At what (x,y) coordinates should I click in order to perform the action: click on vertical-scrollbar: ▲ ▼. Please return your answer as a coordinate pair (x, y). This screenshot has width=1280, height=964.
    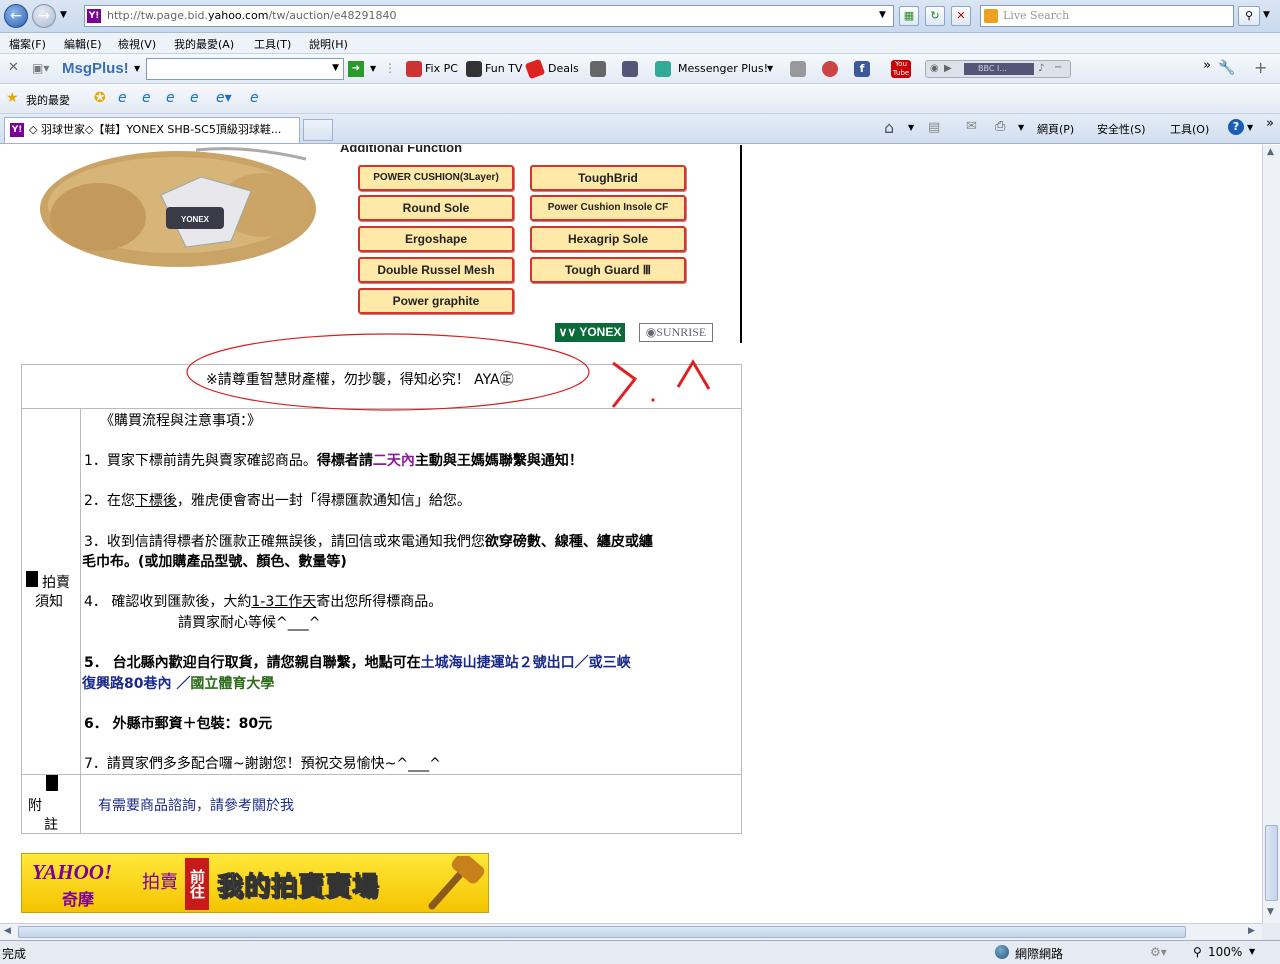
    Looking at the image, I should click on (1271, 534).